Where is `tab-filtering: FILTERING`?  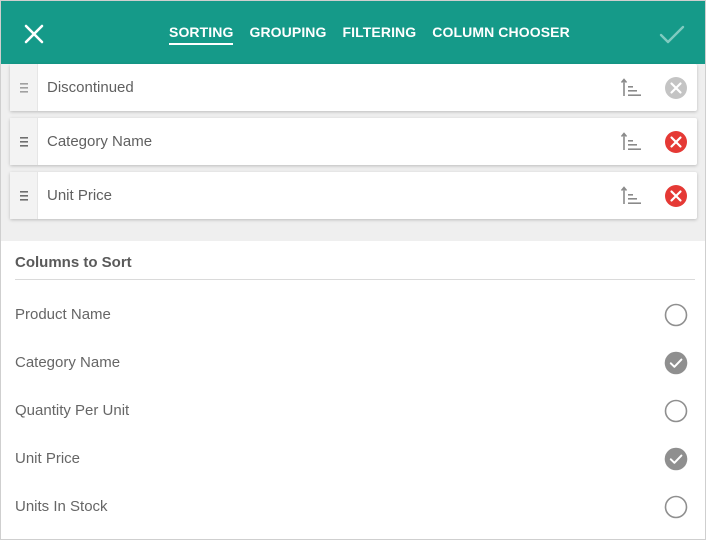 tab-filtering: FILTERING is located at coordinates (380, 32).